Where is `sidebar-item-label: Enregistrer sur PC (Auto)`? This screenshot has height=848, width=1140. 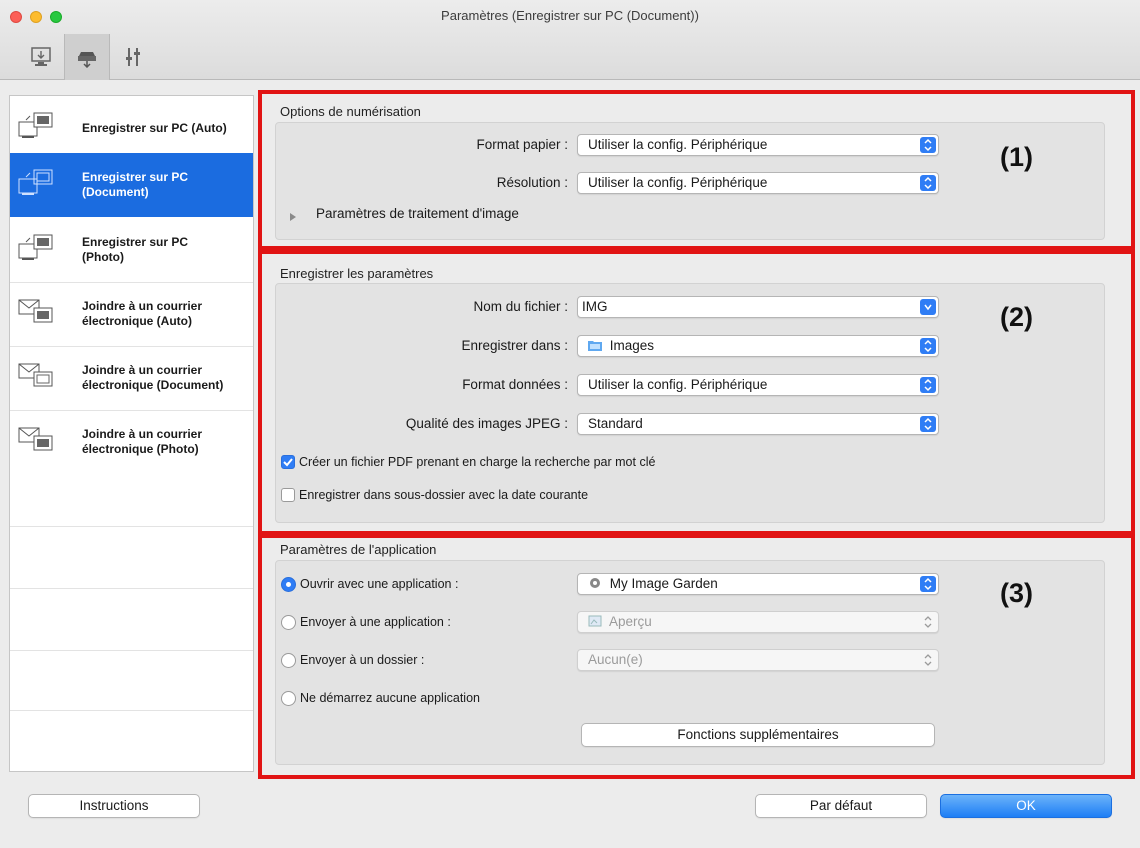 sidebar-item-label: Enregistrer sur PC (Auto) is located at coordinates (154, 127).